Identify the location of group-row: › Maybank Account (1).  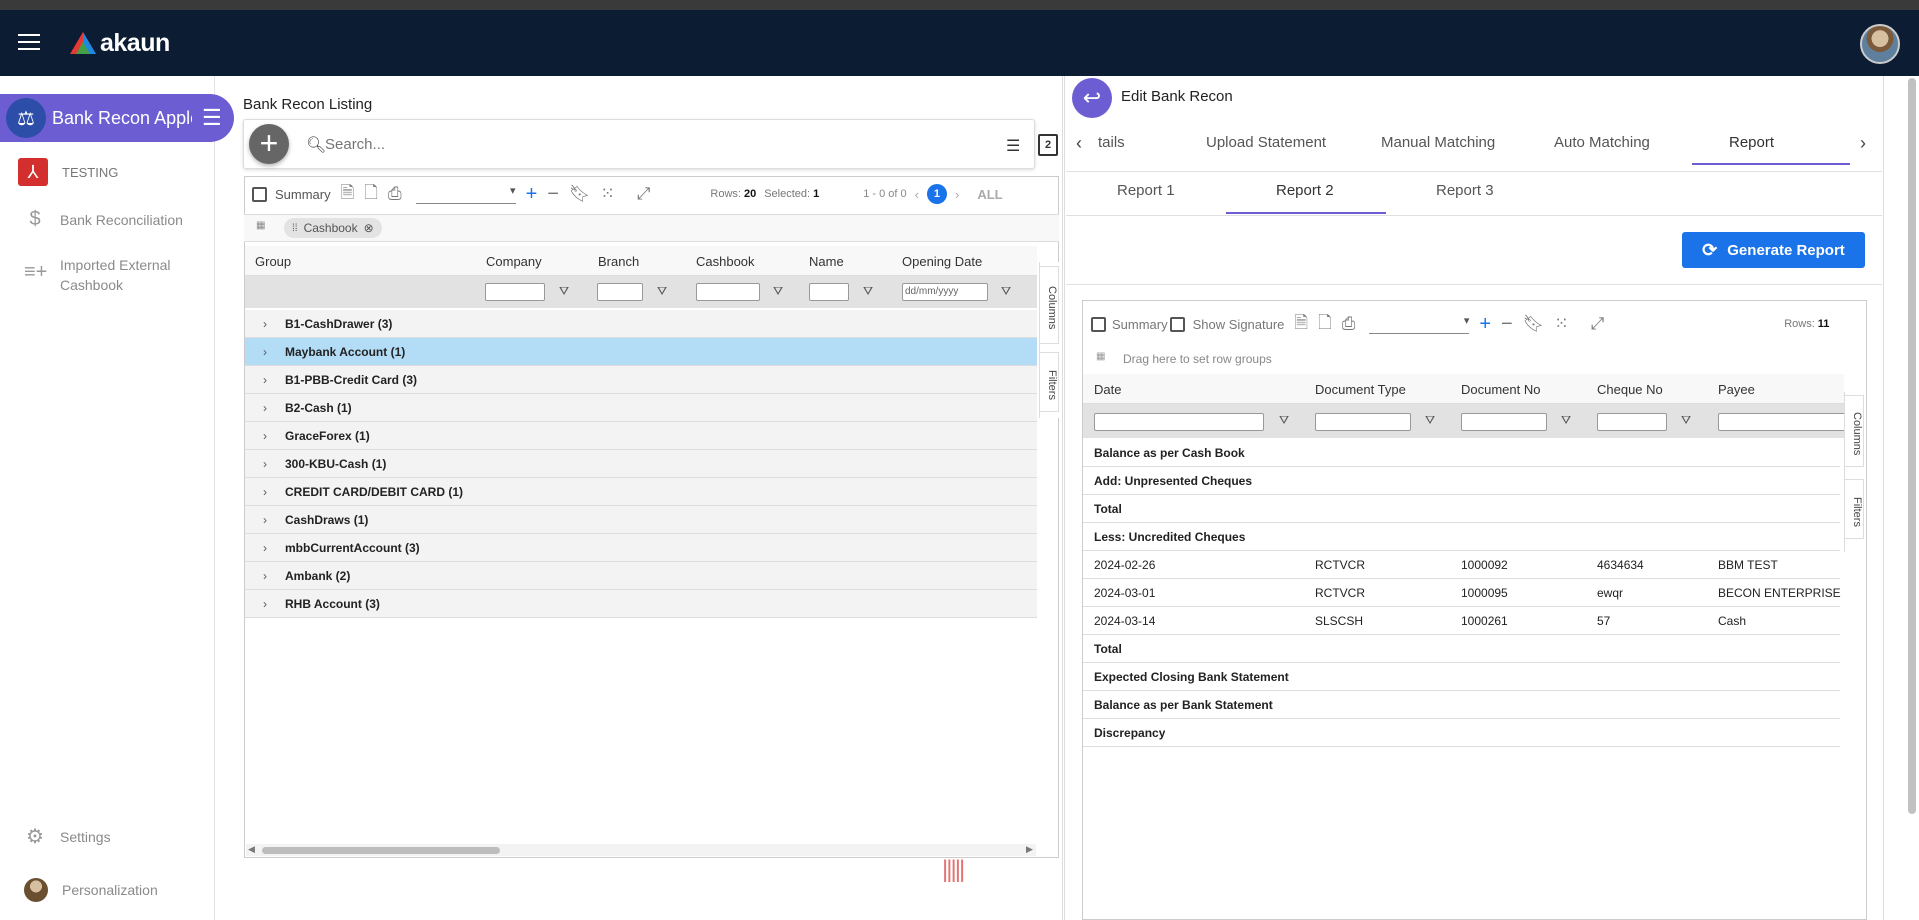
(641, 352).